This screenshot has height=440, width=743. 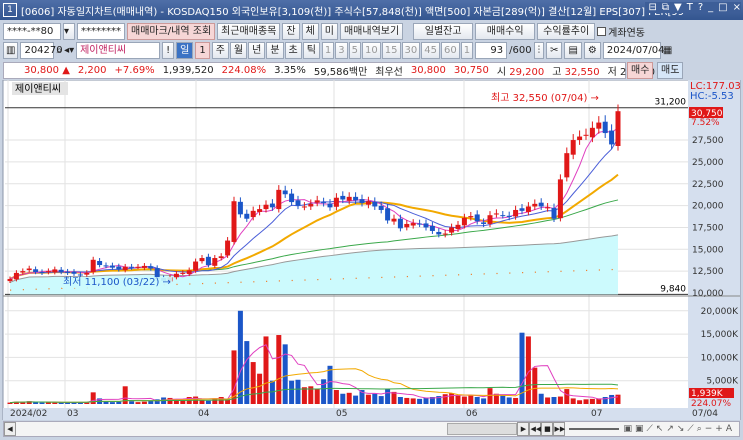 I want to click on window-control-icon: _, so click(x=710, y=7).